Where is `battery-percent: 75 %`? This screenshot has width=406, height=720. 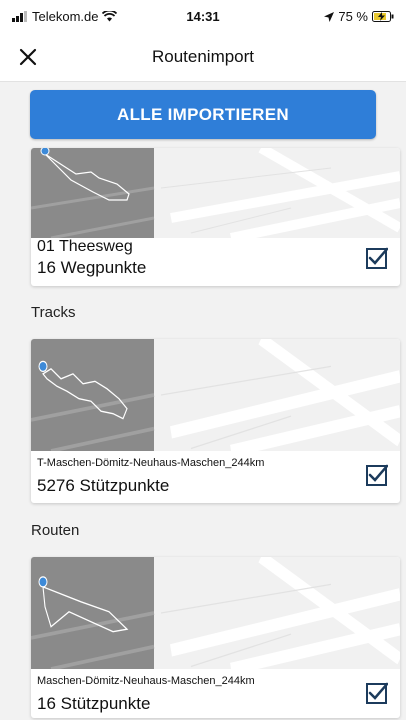
battery-percent: 75 % is located at coordinates (353, 16).